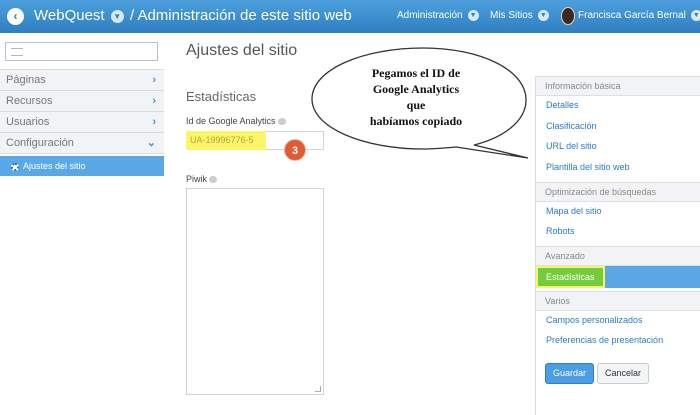  Describe the element at coordinates (29, 101) in the screenshot. I see `sidebar-item-label: Recursos` at that location.